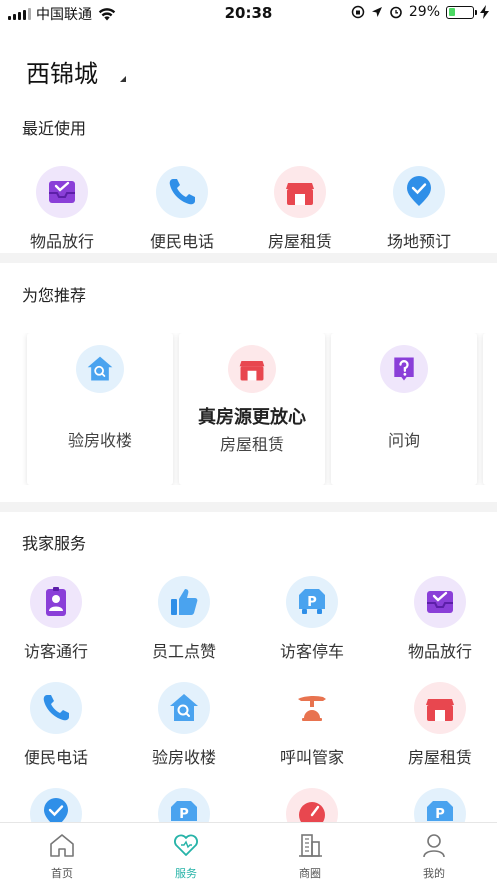 This screenshot has width=497, height=883. Describe the element at coordinates (184, 602) in the screenshot. I see `thumbs-up-icon` at that location.